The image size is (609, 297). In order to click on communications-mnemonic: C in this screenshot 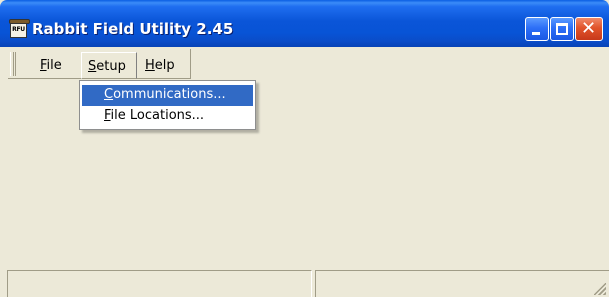, I will do `click(109, 94)`.